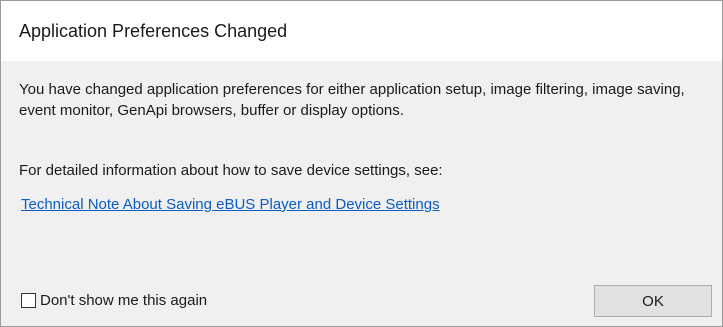  Describe the element at coordinates (123, 300) in the screenshot. I see `dont-show-again-label: Don't show me this again` at that location.